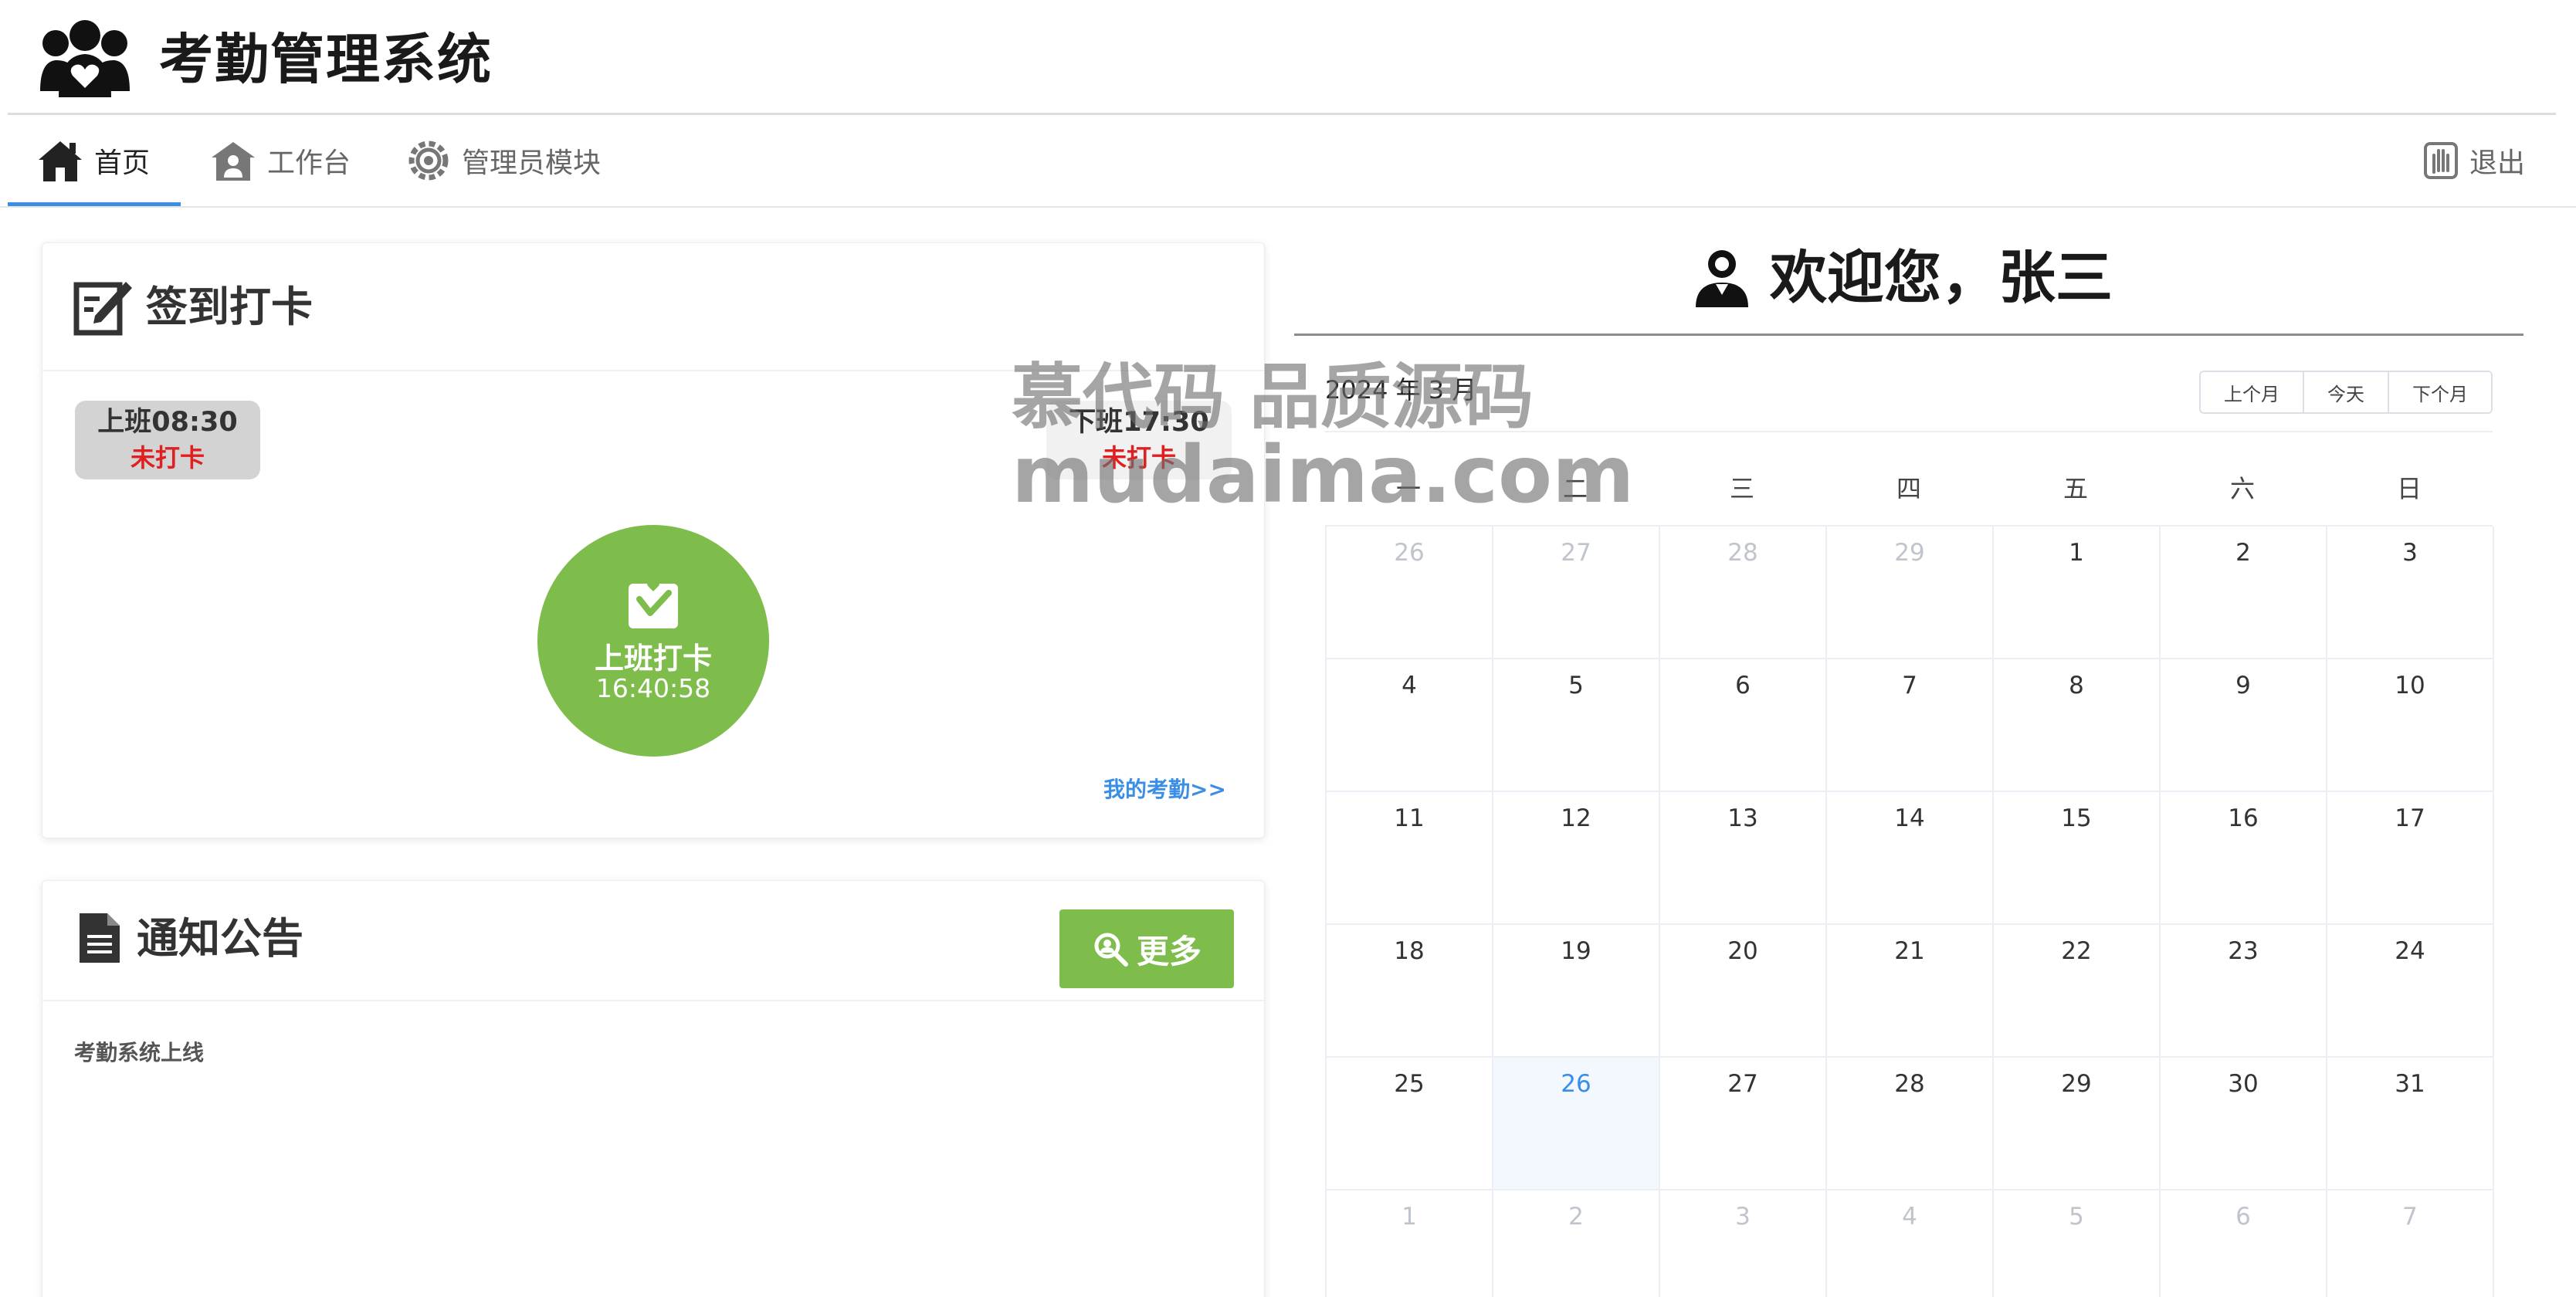 This screenshot has width=2576, height=1297. Describe the element at coordinates (233, 161) in the screenshot. I see `workbench-icon` at that location.